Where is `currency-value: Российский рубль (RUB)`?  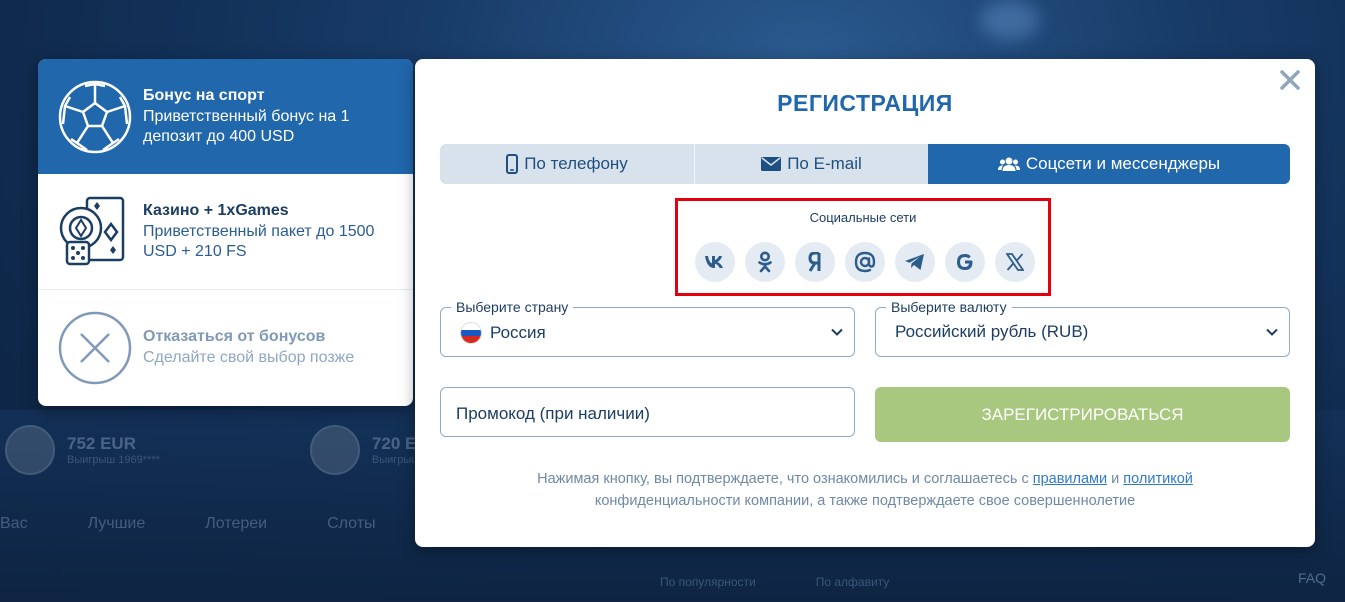 currency-value: Российский рубль (RUB) is located at coordinates (992, 331).